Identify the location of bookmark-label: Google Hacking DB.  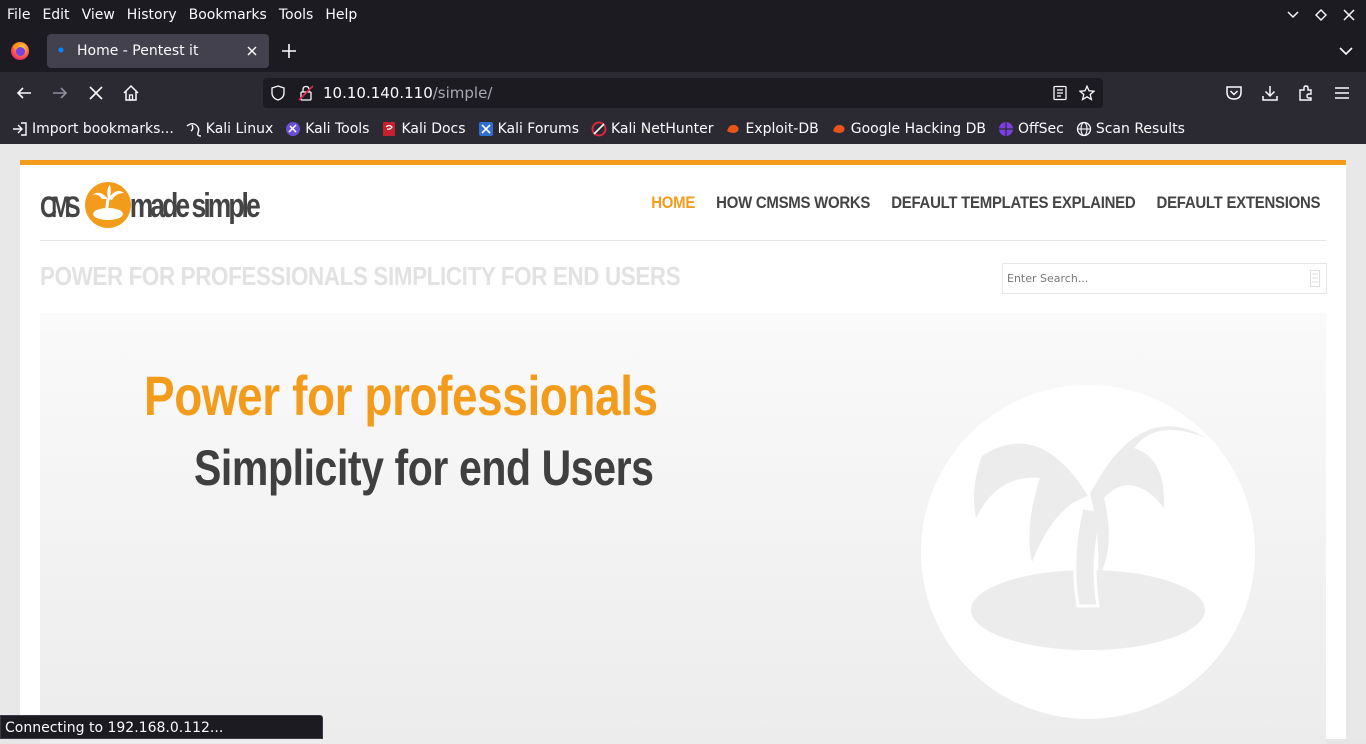
(918, 129).